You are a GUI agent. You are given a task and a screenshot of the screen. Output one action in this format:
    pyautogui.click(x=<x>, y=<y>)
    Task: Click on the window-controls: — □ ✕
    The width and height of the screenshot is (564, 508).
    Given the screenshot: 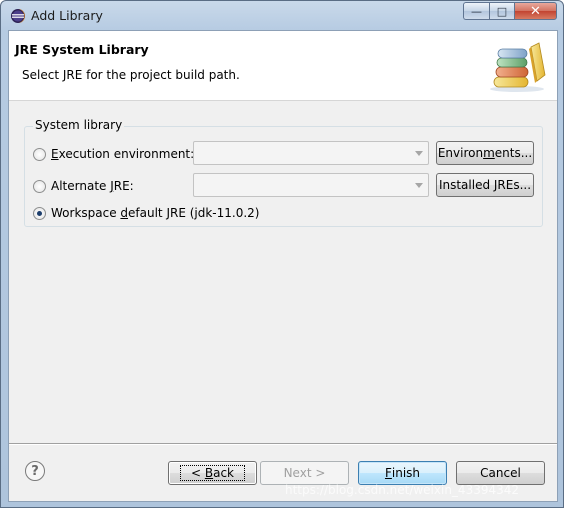 What is the action you would take?
    pyautogui.click(x=510, y=11)
    